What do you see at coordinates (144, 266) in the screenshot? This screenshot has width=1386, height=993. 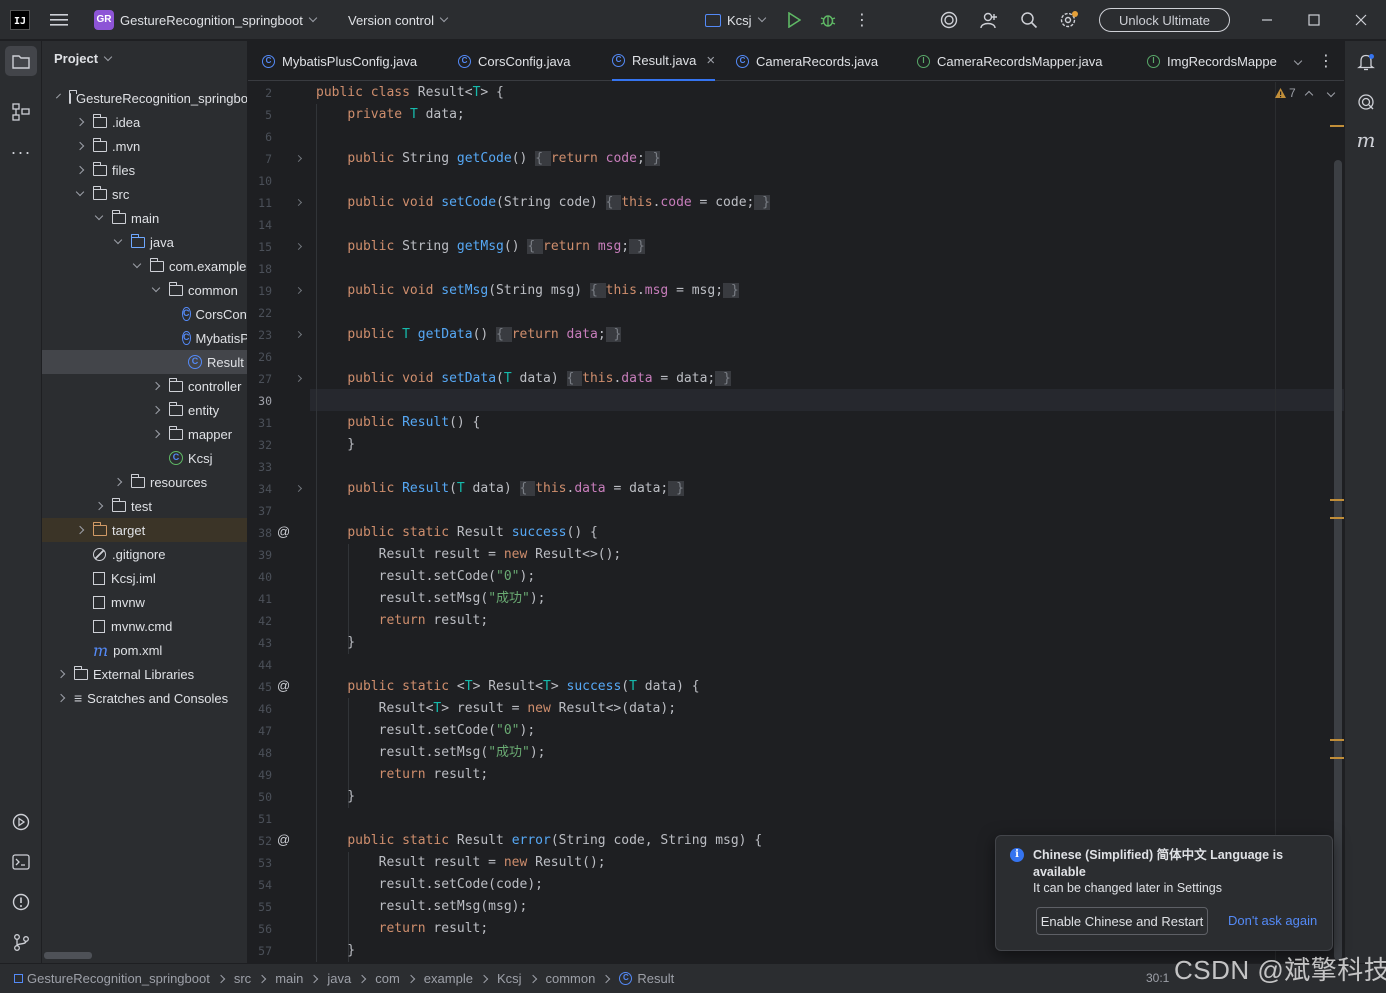 I see `tree-item: com.example` at bounding box center [144, 266].